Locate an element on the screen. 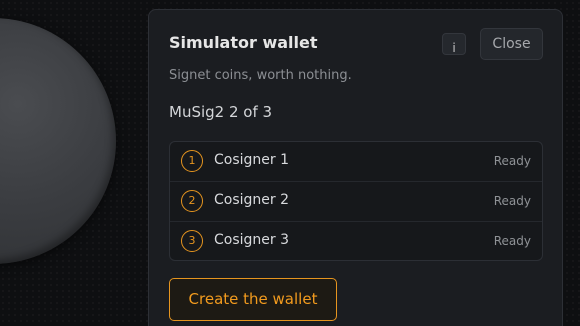 The height and width of the screenshot is (326, 580). cosigner-row: 2 Cosigner 2 Ready is located at coordinates (356, 200).